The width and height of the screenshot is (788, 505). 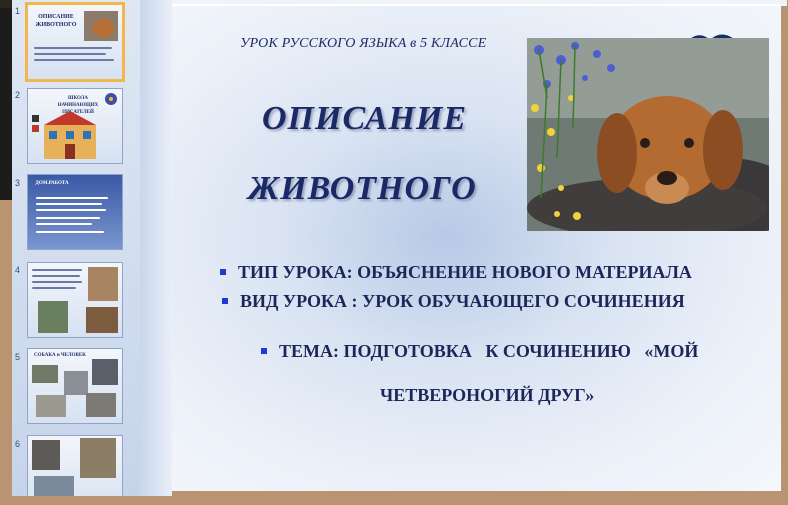 I want to click on slide-thumbnail-1: ОПИСАНИЕ ЖИВОТНОГО, so click(x=75, y=42).